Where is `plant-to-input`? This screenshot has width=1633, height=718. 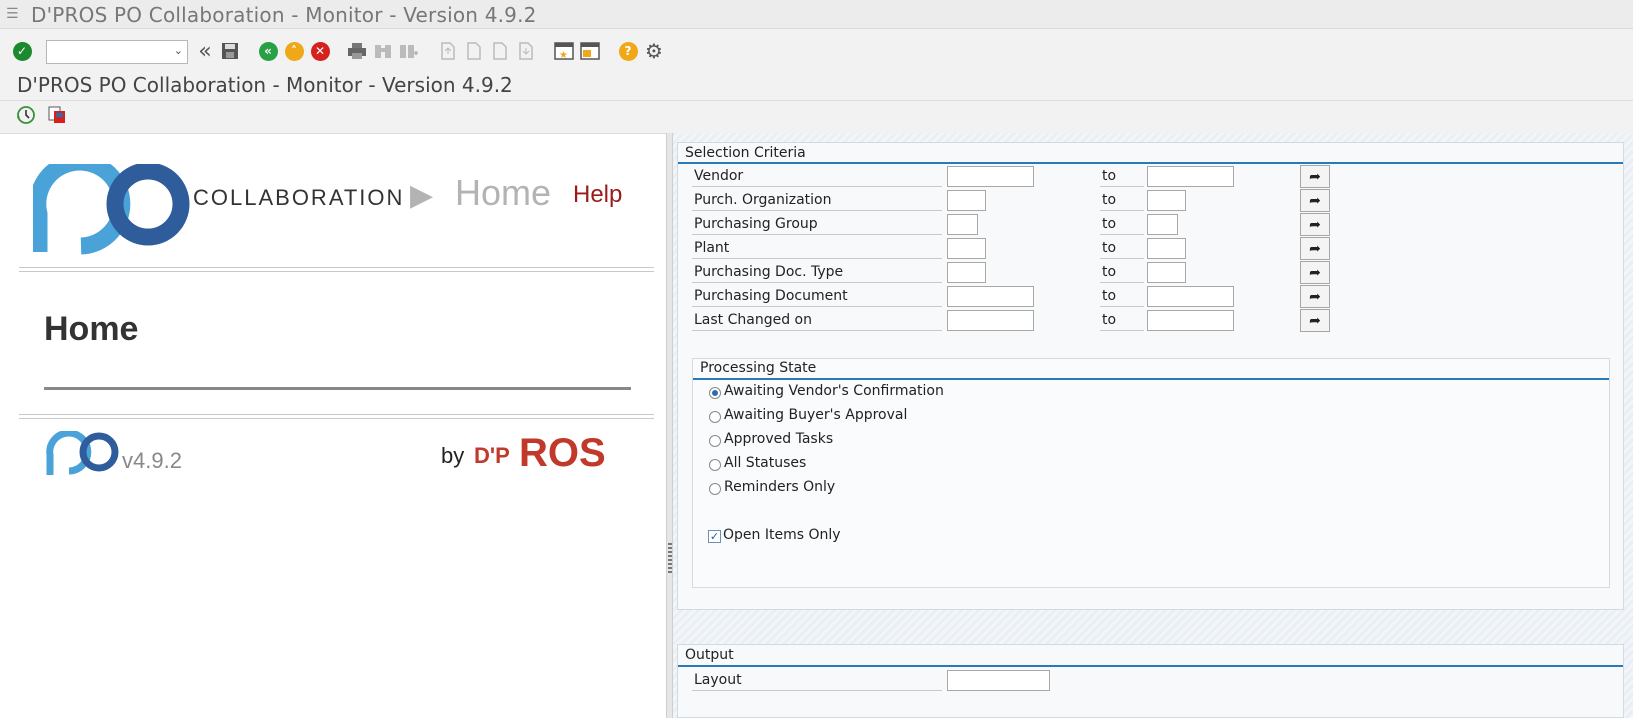
plant-to-input is located at coordinates (1166, 248).